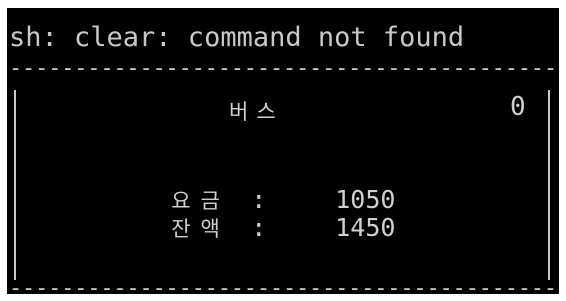  Describe the element at coordinates (549, 185) in the screenshot. I see `right-border` at that location.